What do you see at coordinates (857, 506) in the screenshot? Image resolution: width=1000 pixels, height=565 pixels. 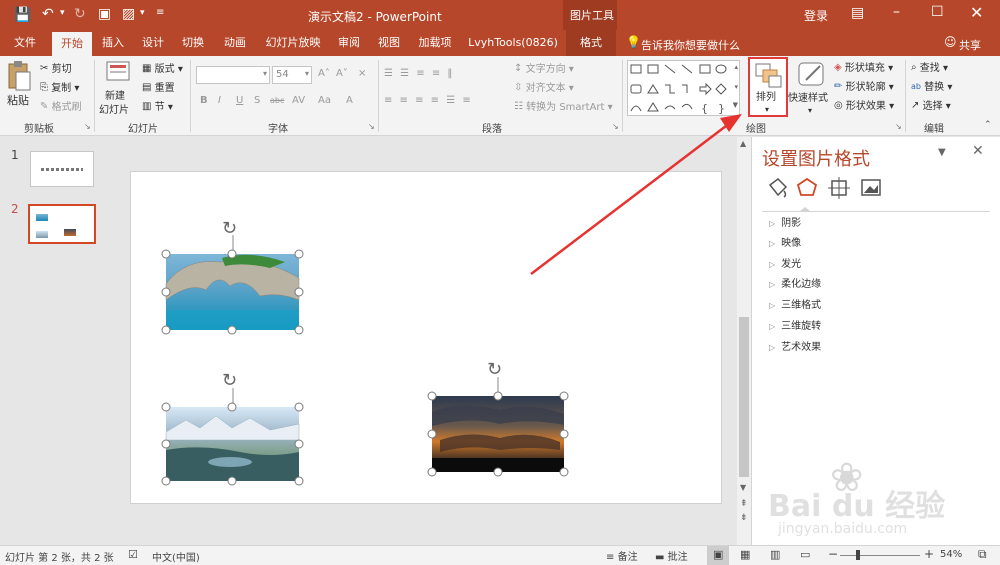 I see `watermark-brand: Bai du 经验` at bounding box center [857, 506].